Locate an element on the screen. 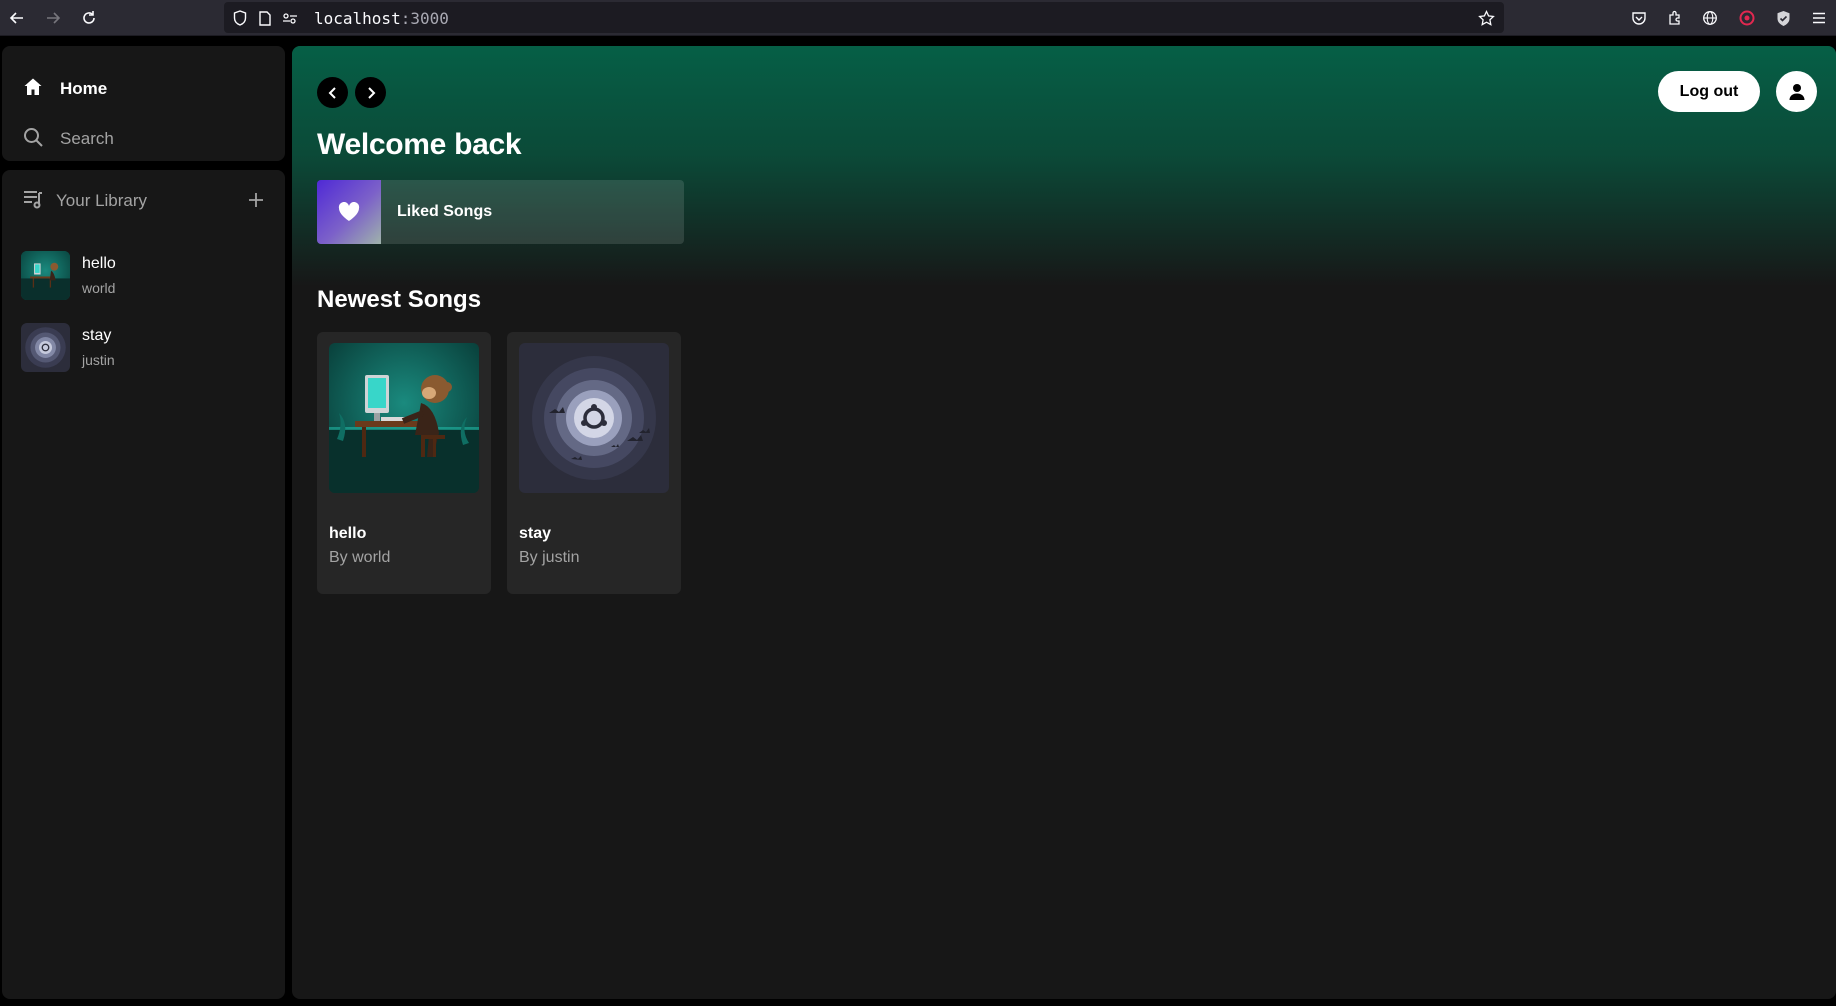  record-extension-icon is located at coordinates (1747, 18).